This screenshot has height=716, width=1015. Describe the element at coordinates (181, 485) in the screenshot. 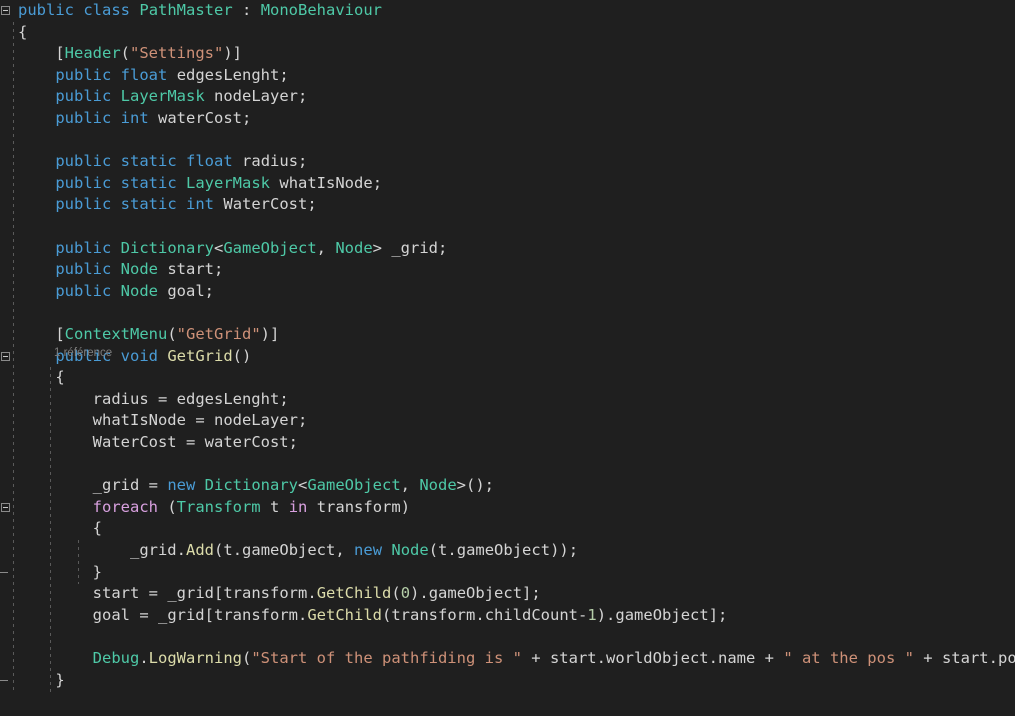

I see `token-kw: new` at that location.